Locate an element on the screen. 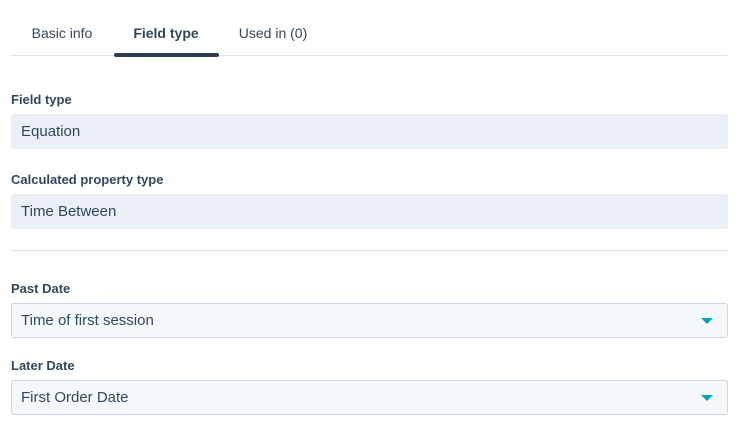 The width and height of the screenshot is (747, 431). tab-bar: Basic info Field type Used in (0) is located at coordinates (369, 28).